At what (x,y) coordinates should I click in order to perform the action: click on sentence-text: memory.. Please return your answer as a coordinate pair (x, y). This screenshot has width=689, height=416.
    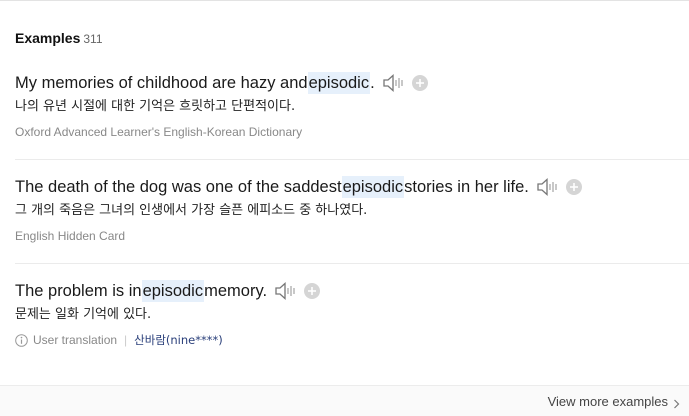
    Looking at the image, I should click on (236, 291).